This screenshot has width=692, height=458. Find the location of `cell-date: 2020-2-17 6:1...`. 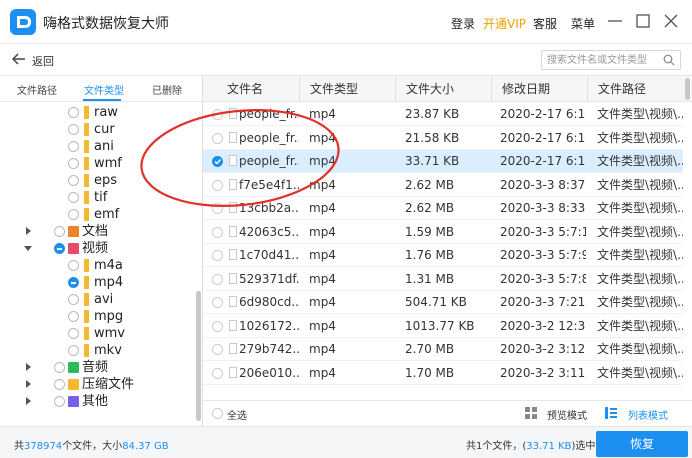

cell-date: 2020-2-17 6:1... is located at coordinates (543, 137).